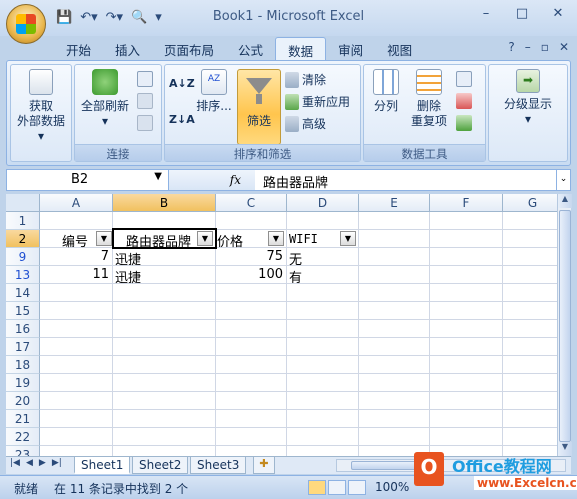  I want to click on tab-home: 开始, so click(78, 49).